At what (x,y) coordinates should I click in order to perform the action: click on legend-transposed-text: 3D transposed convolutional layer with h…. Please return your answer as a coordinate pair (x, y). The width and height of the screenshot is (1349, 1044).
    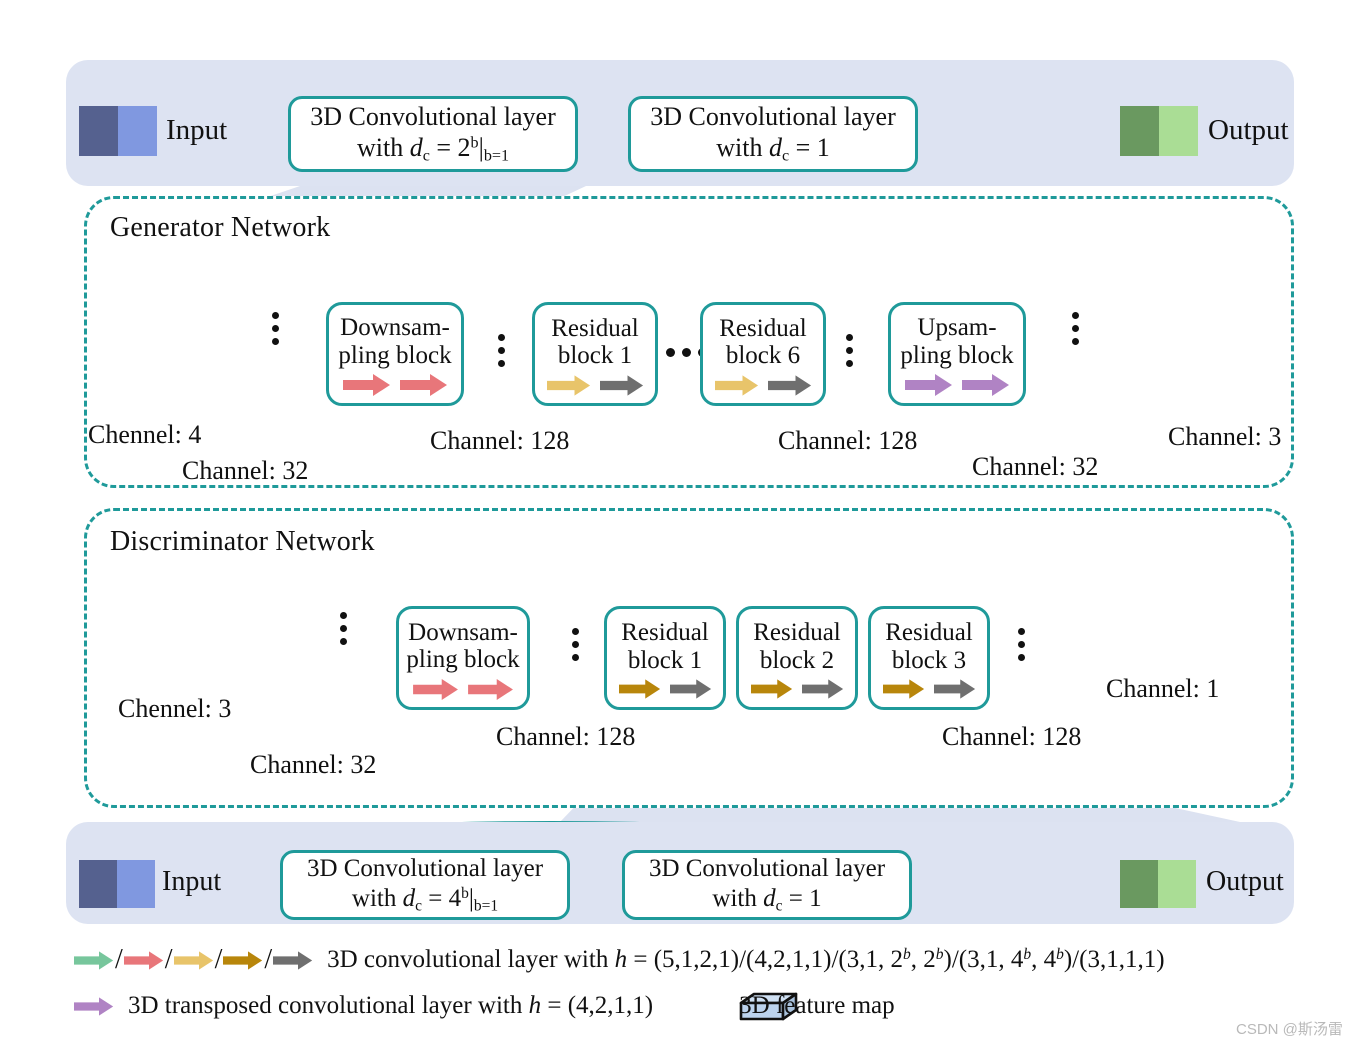
    Looking at the image, I should click on (390, 1006).